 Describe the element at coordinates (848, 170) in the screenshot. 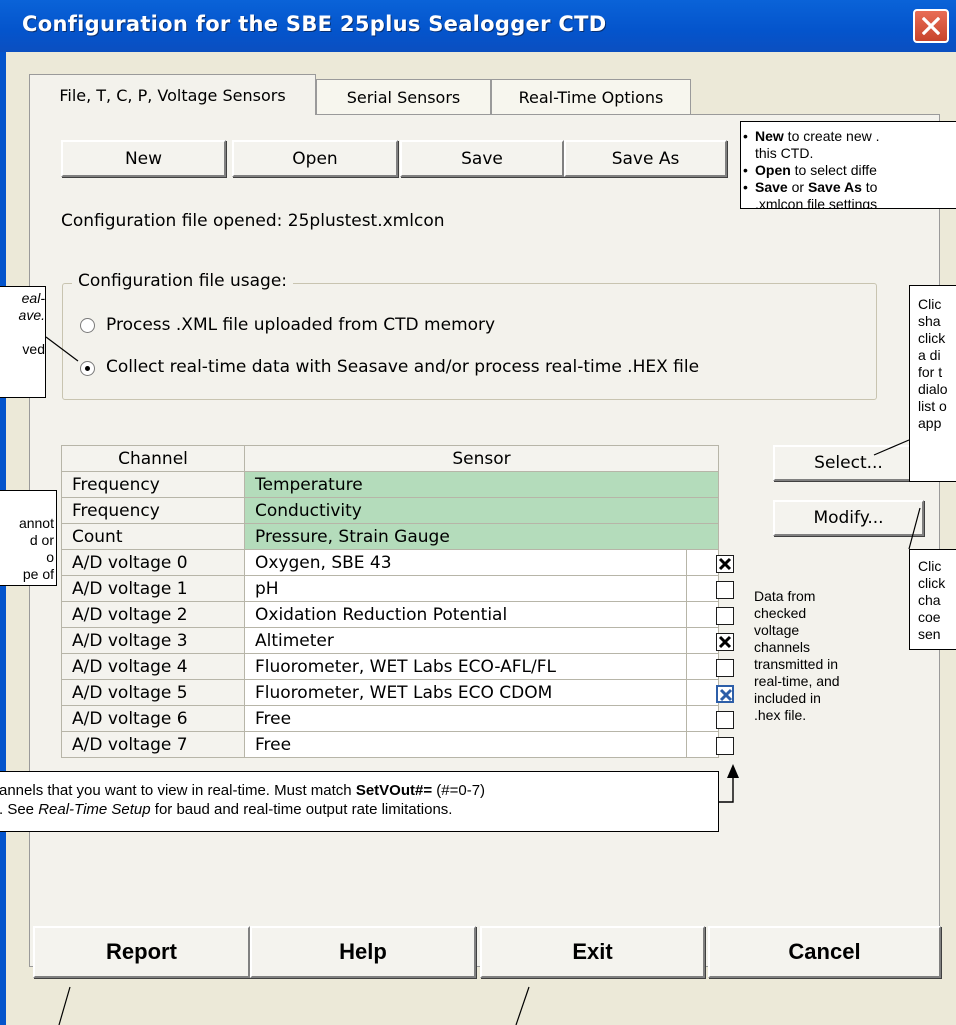

I see `callout-line: Open to select diffe` at that location.